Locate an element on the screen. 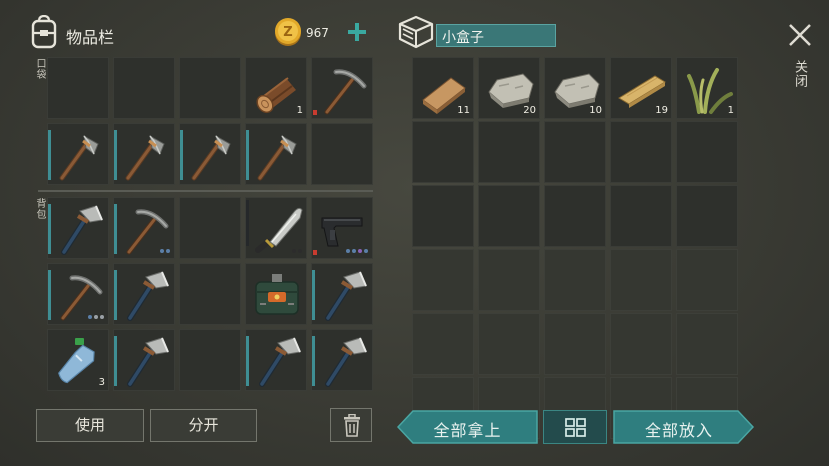 This screenshot has width=829, height=466. backpack-icon is located at coordinates (44, 33).